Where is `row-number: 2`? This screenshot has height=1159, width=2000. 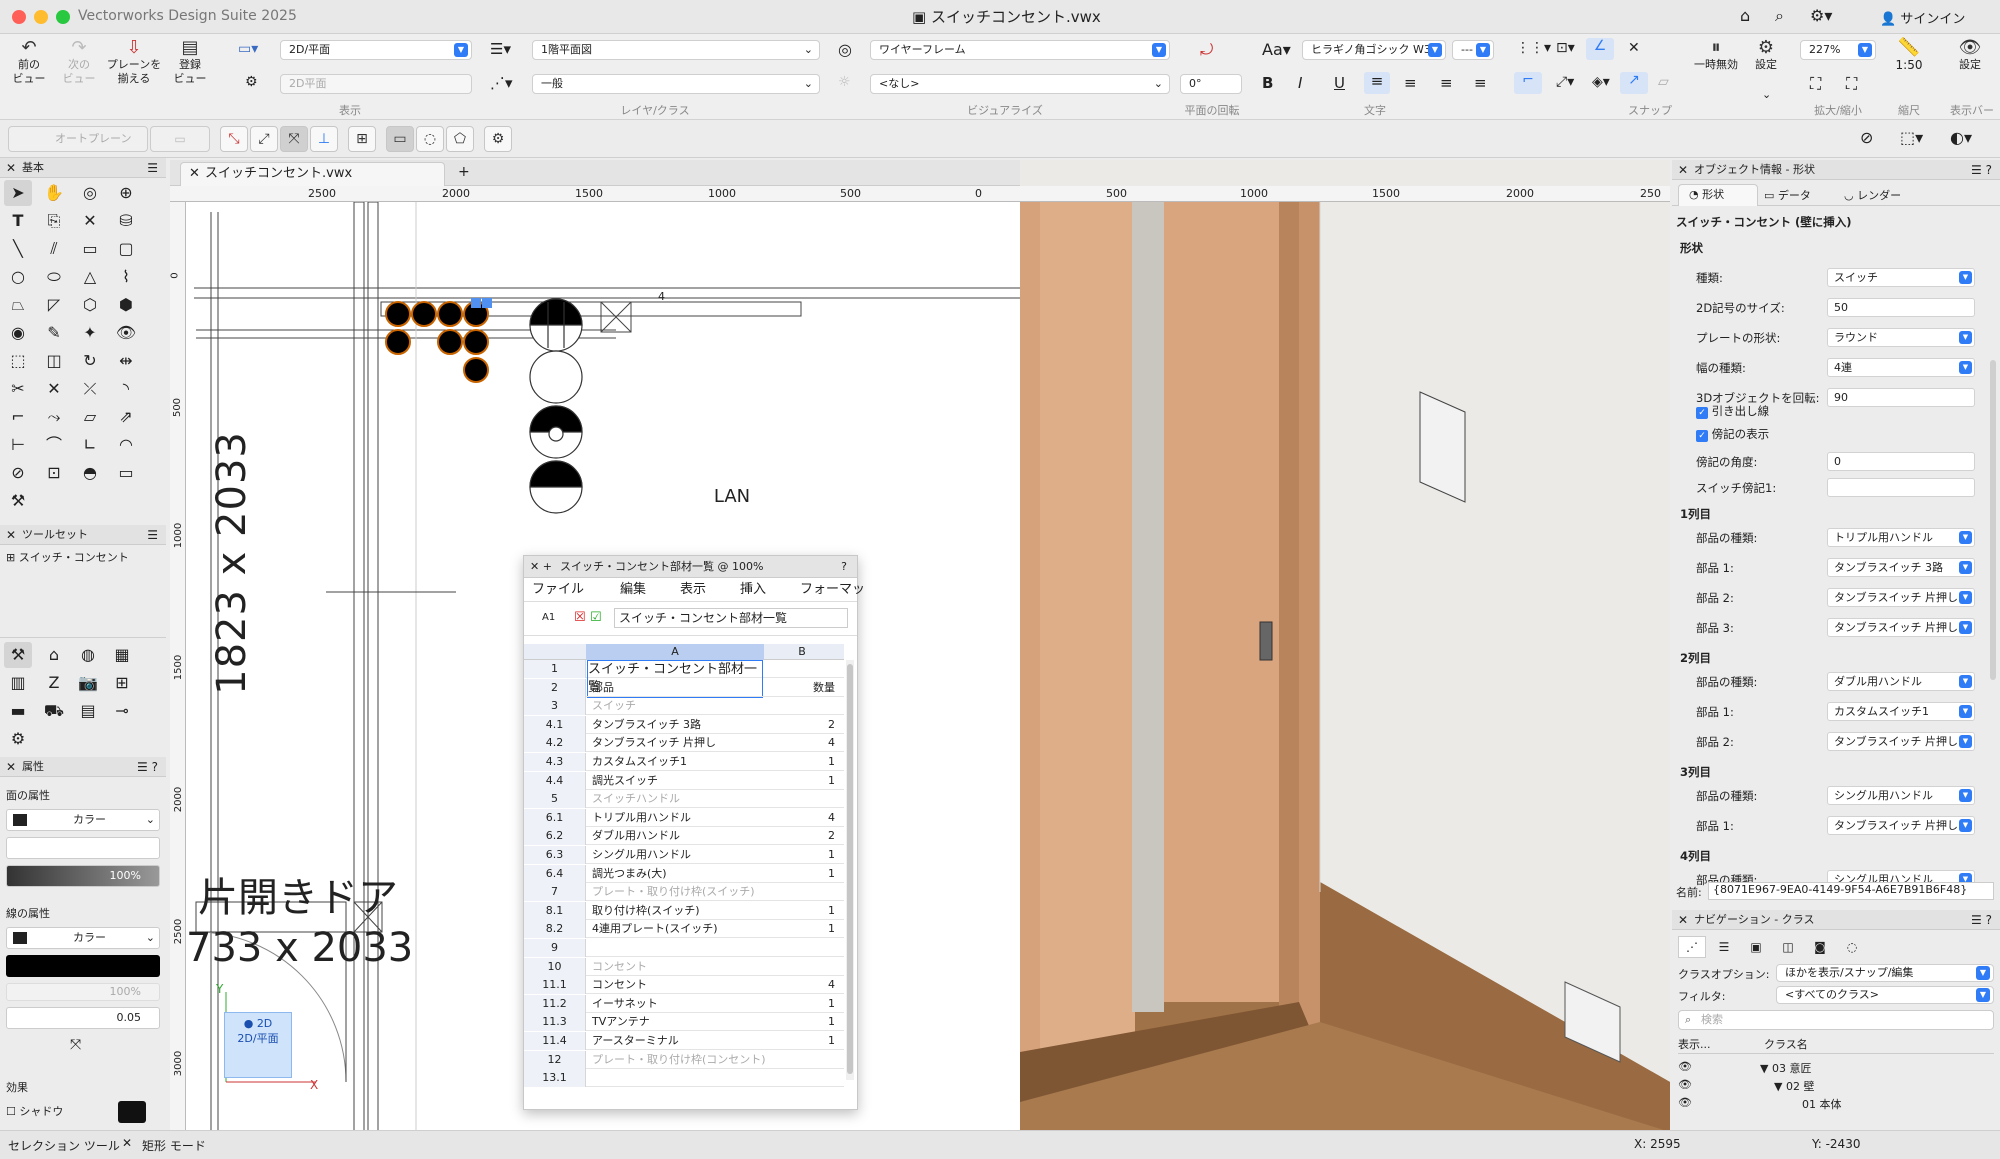
row-number: 2 is located at coordinates (555, 687).